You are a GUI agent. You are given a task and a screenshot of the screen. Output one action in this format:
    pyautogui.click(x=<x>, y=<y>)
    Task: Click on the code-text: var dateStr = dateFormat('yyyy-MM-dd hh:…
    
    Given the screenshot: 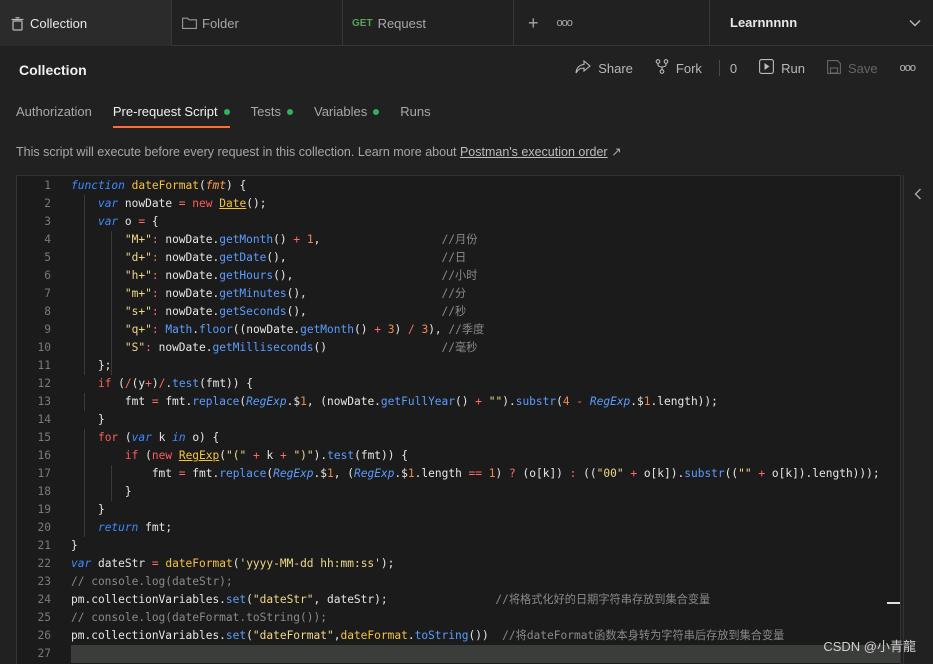 What is the action you would take?
    pyautogui.click(x=233, y=563)
    